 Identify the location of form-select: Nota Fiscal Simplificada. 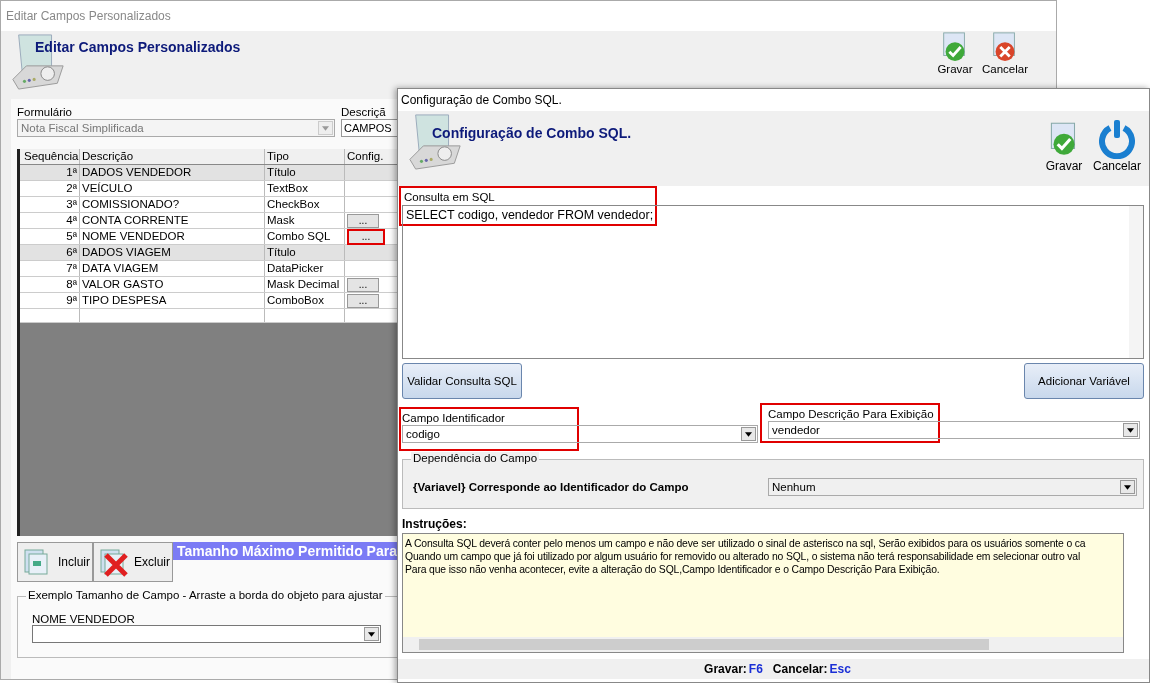
(176, 128).